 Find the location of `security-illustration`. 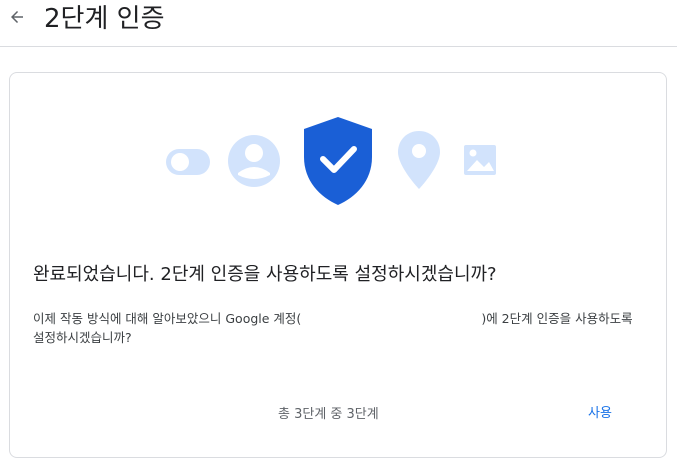

security-illustration is located at coordinates (331, 161).